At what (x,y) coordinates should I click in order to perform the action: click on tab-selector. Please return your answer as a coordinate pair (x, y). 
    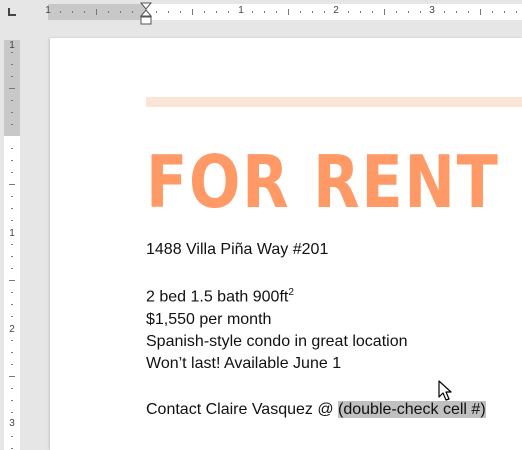
    Looking at the image, I should click on (15, 14).